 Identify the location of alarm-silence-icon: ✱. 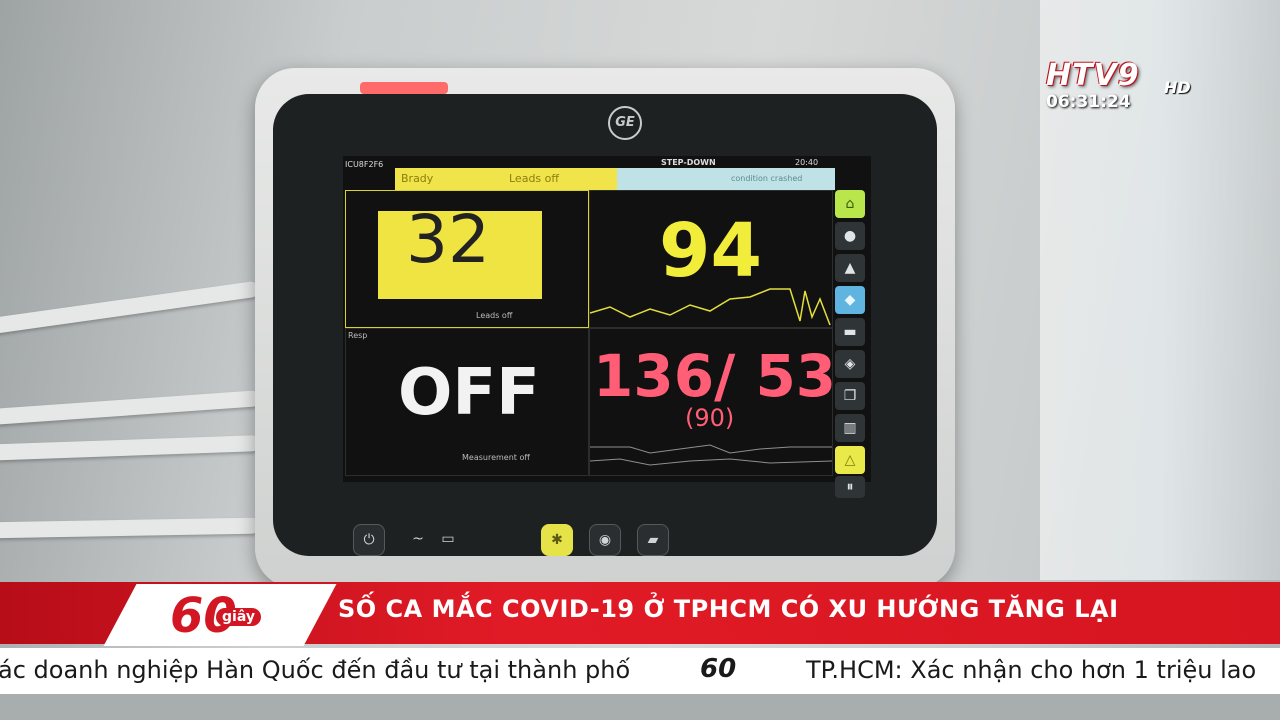
(557, 540).